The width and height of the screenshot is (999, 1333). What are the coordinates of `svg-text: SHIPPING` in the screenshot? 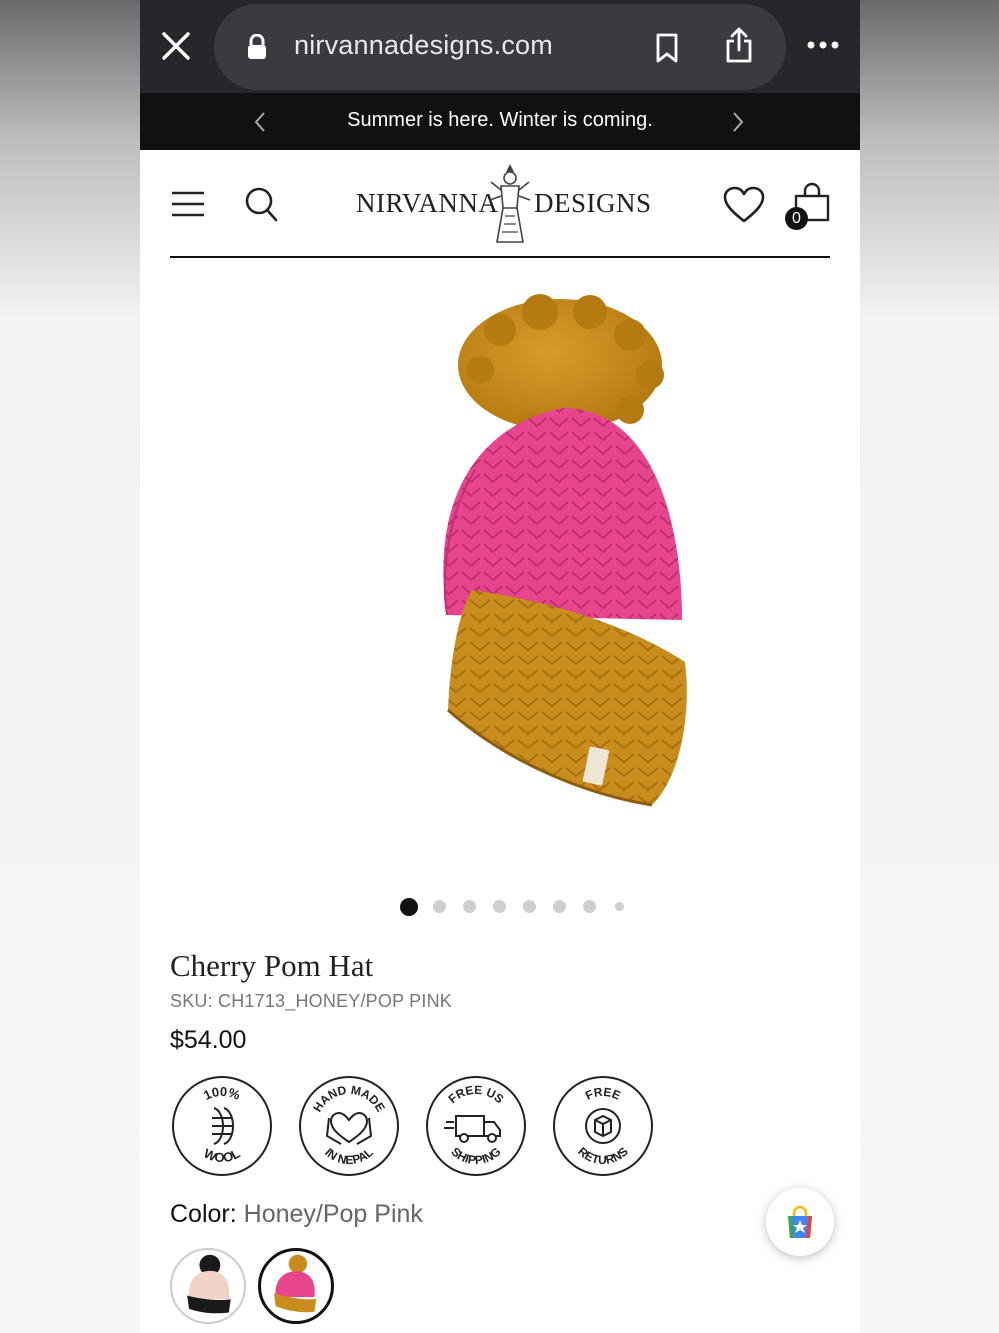 It's located at (475, 1155).